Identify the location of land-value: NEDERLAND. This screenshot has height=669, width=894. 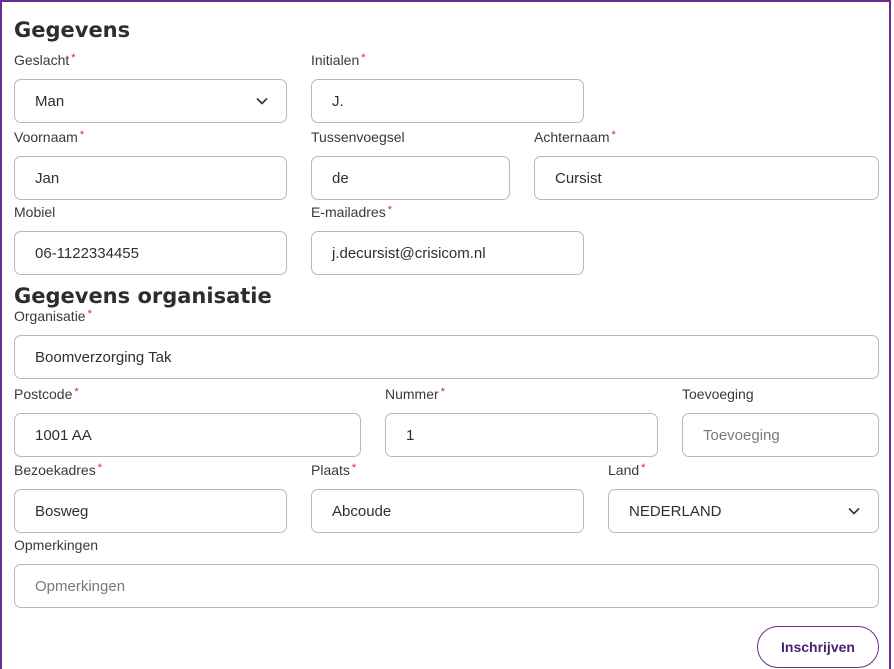
(675, 511).